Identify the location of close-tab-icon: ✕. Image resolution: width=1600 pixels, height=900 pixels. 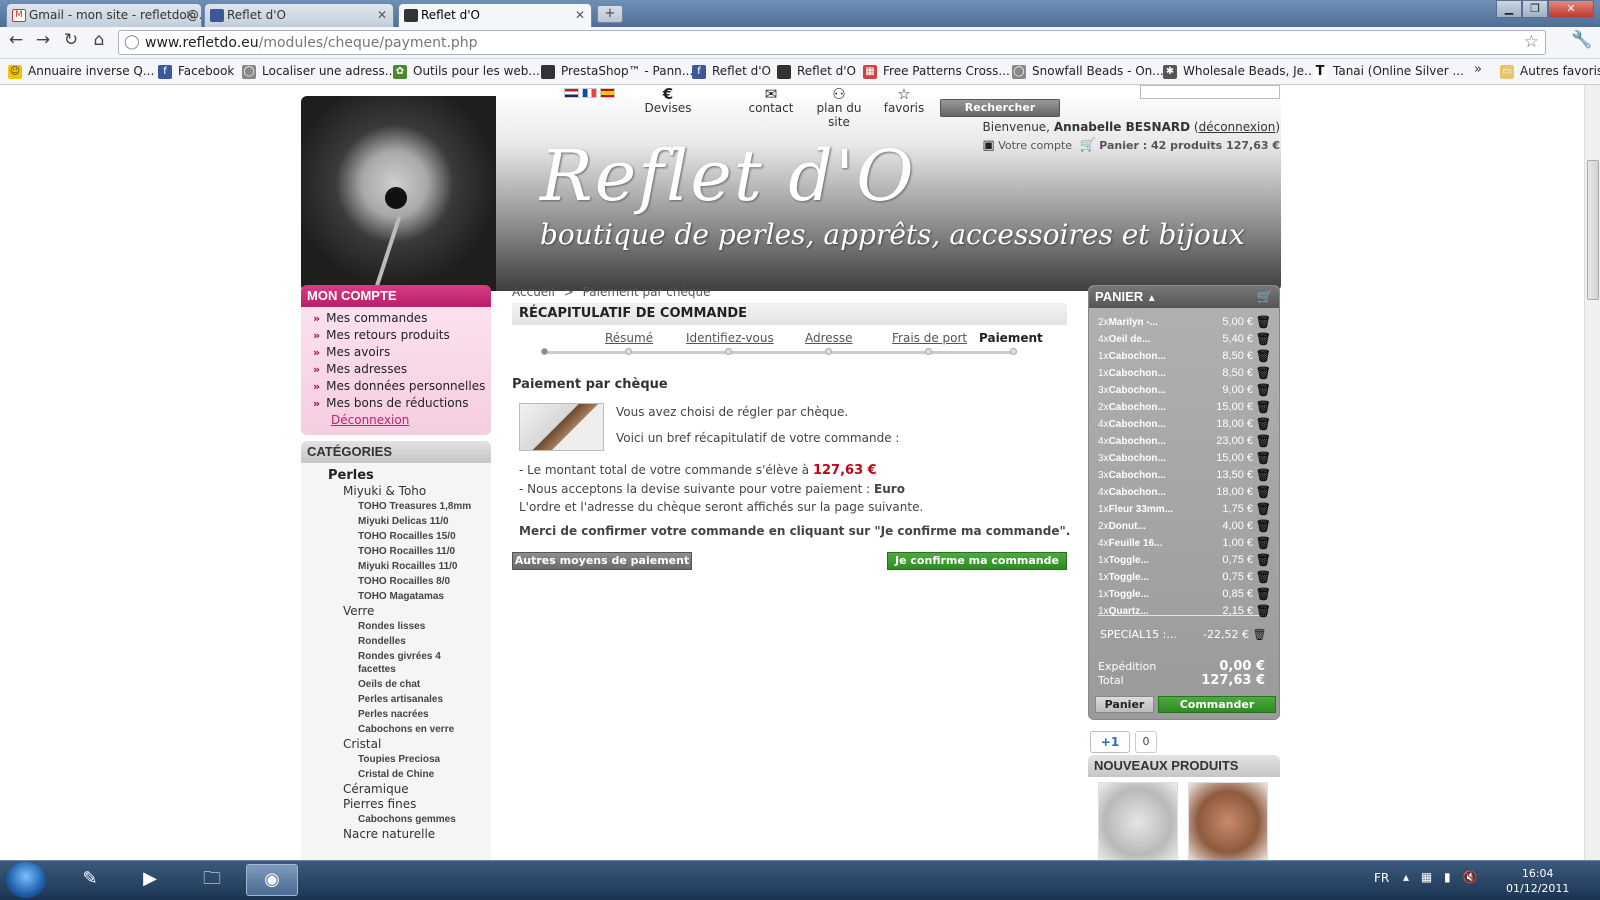
(190, 15).